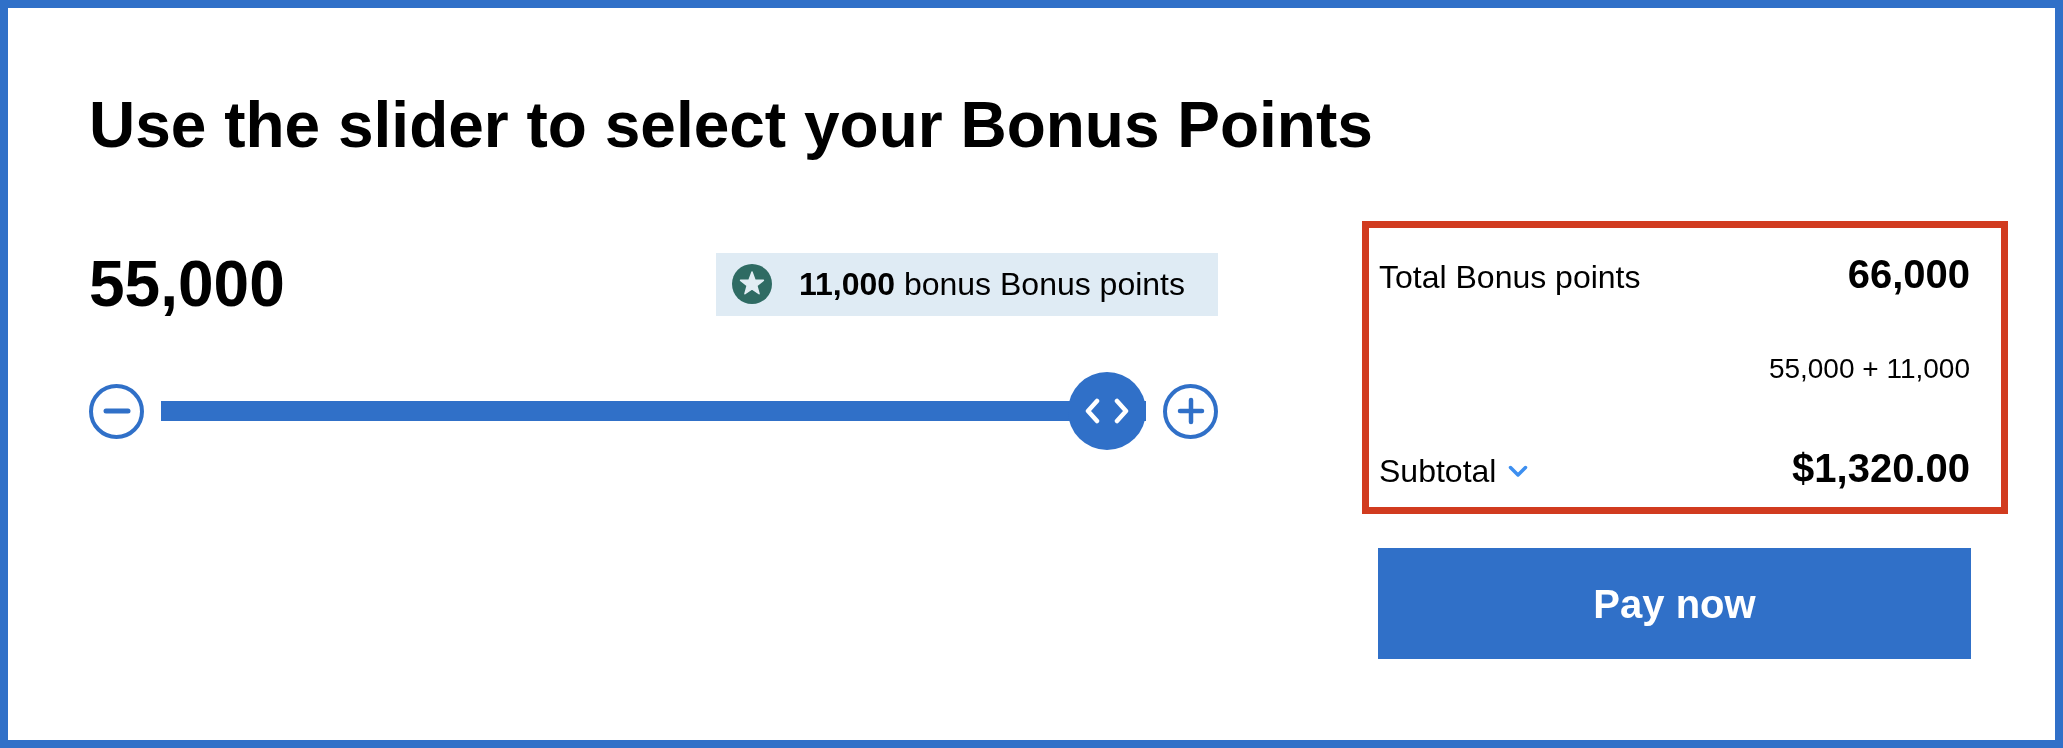  Describe the element at coordinates (991, 284) in the screenshot. I see `bonus-text: 11,000 bonus Bonus points` at that location.